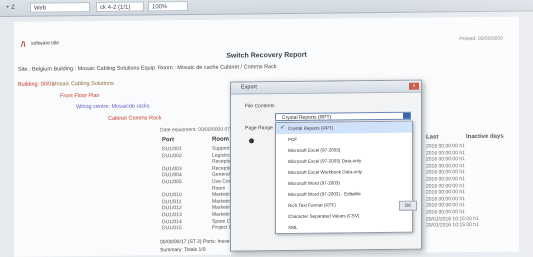  I want to click on file-contents-label: File Contents, so click(260, 106).